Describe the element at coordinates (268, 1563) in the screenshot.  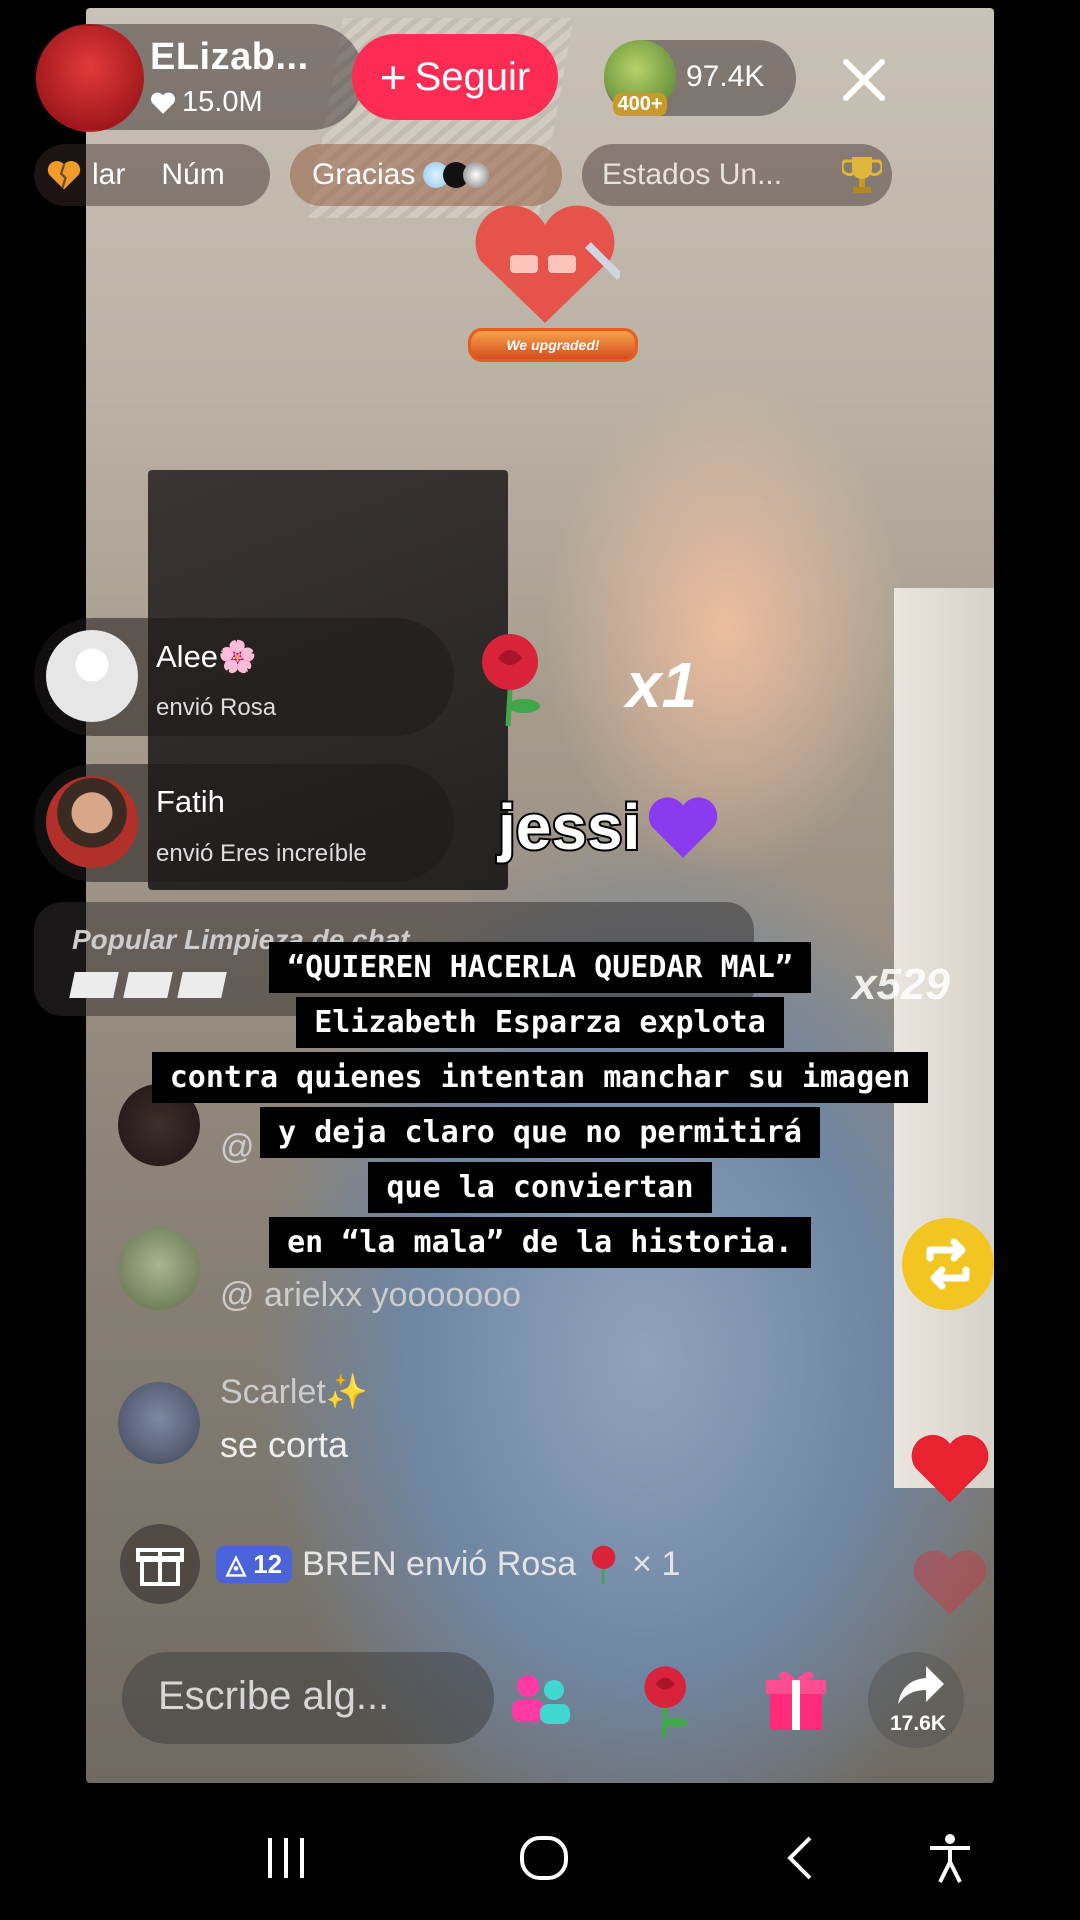
I see `level-number: 12` at that location.